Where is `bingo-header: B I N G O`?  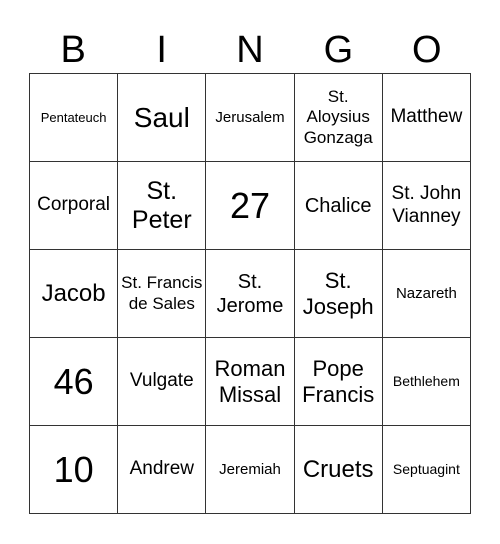 bingo-header: B I N G O is located at coordinates (250, 50).